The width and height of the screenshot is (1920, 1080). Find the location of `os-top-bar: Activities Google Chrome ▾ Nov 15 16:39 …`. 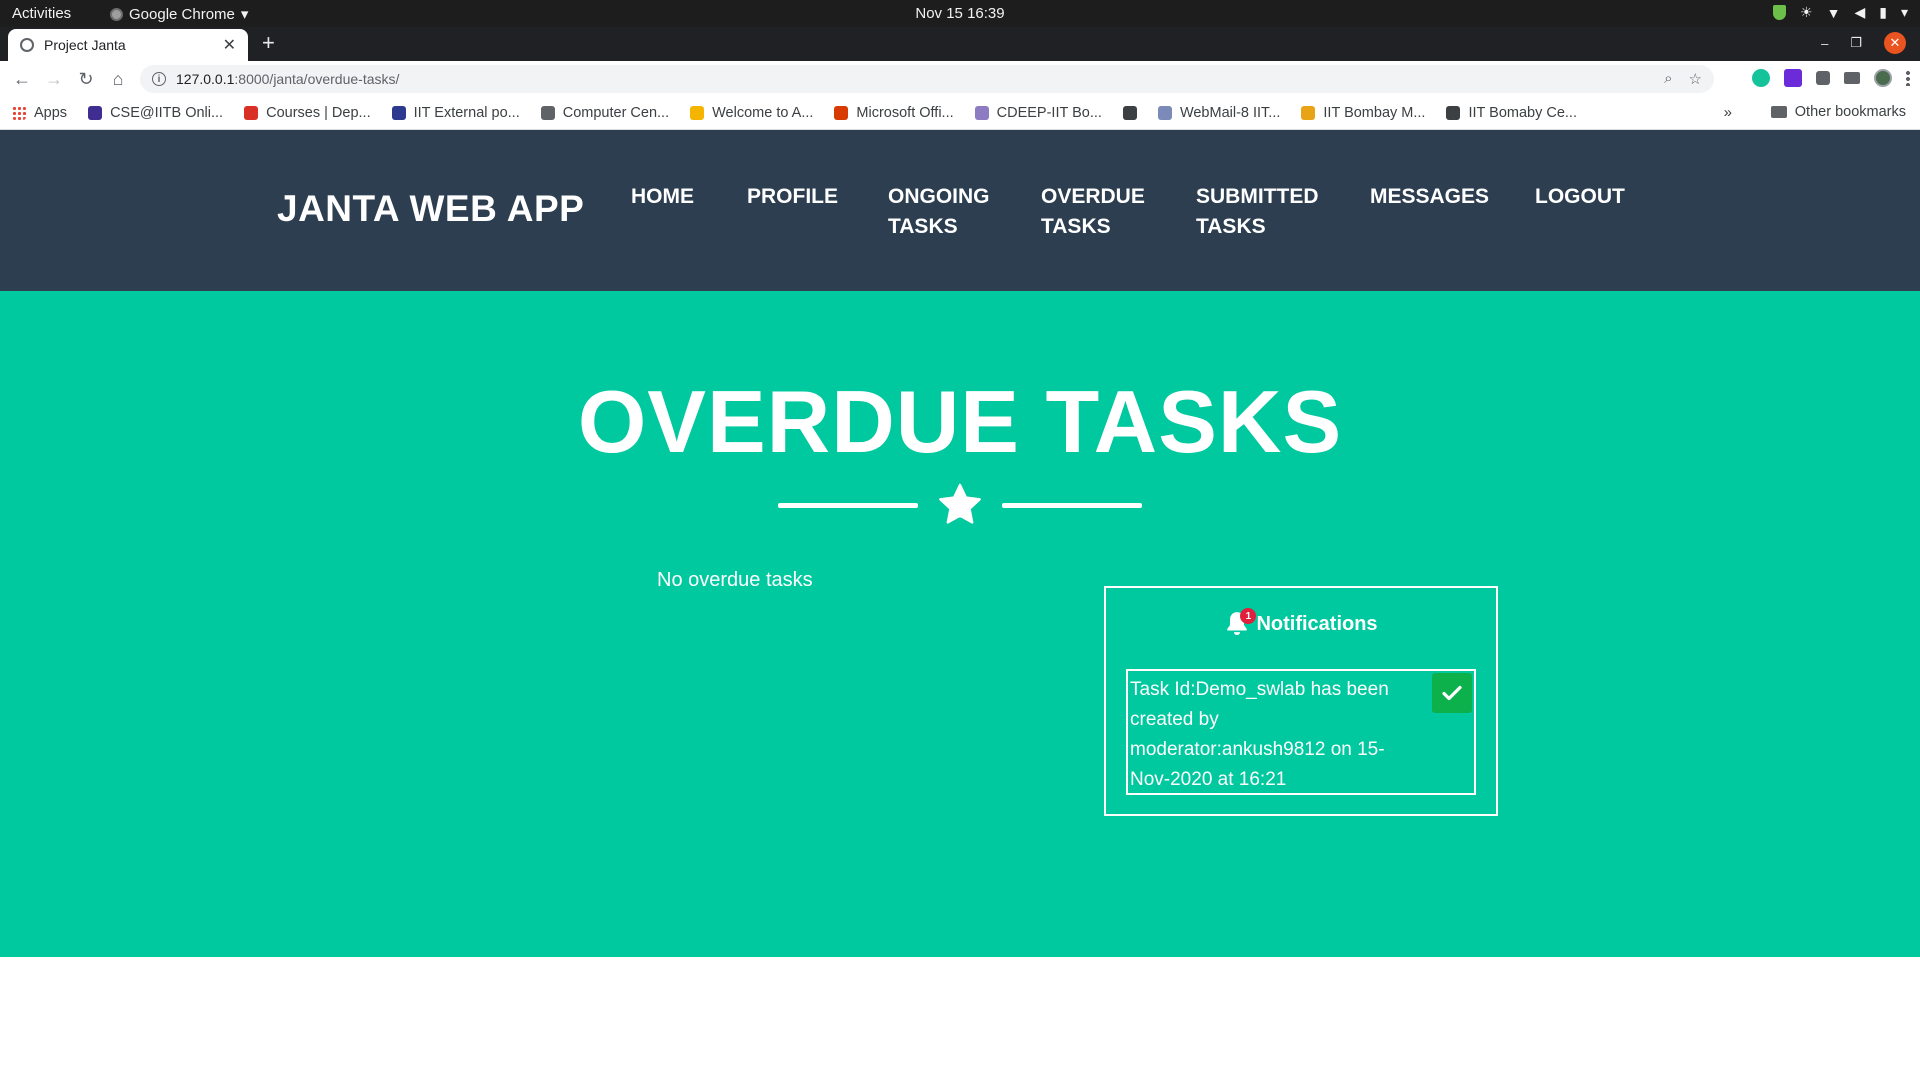

os-top-bar: Activities Google Chrome ▾ Nov 15 16:39 … is located at coordinates (960, 13).